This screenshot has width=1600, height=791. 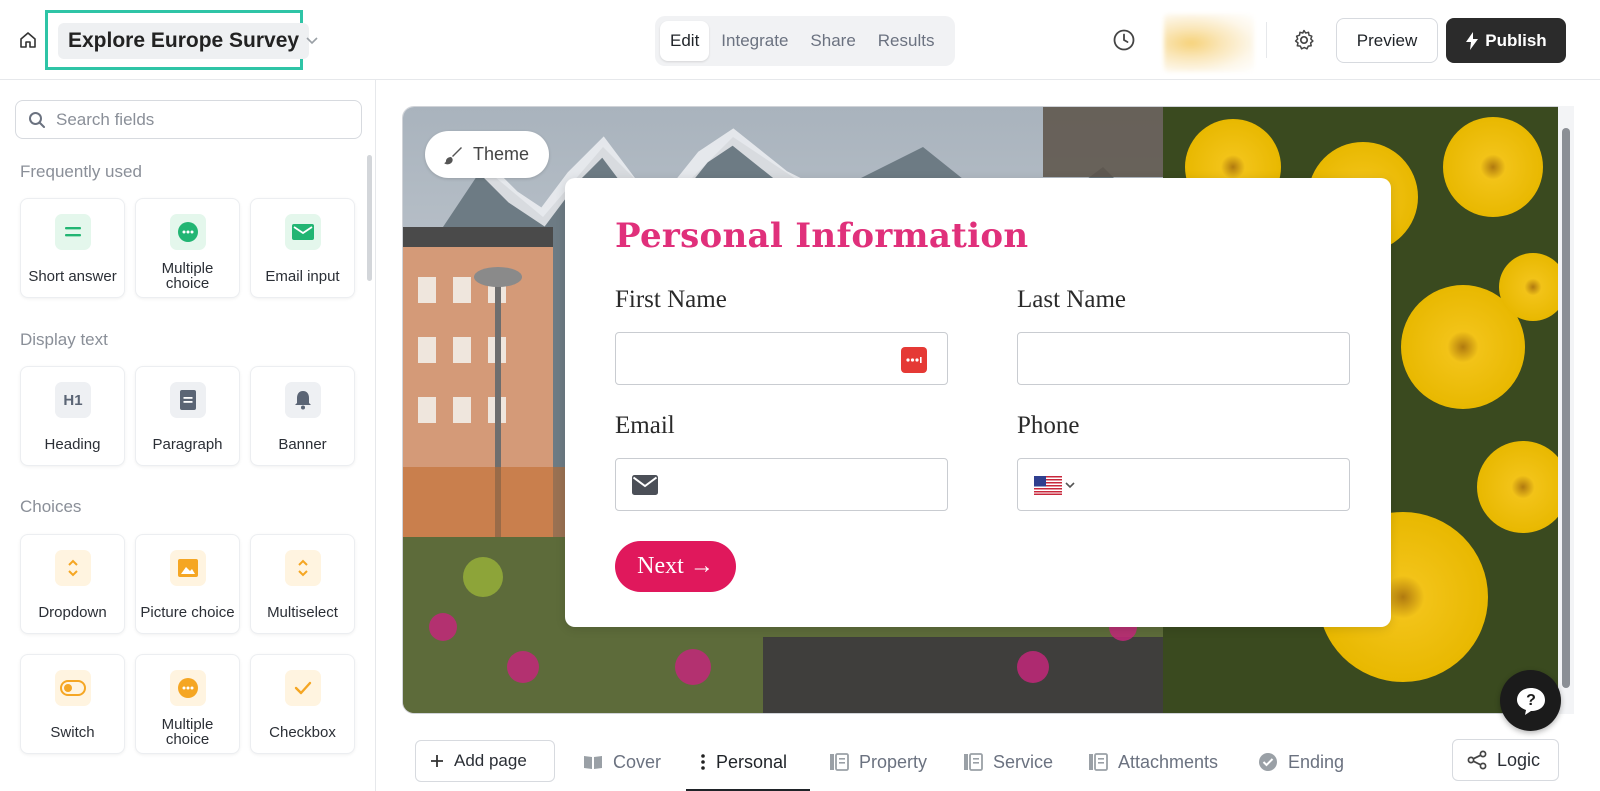 What do you see at coordinates (188, 568) in the screenshot?
I see `image-icon` at bounding box center [188, 568].